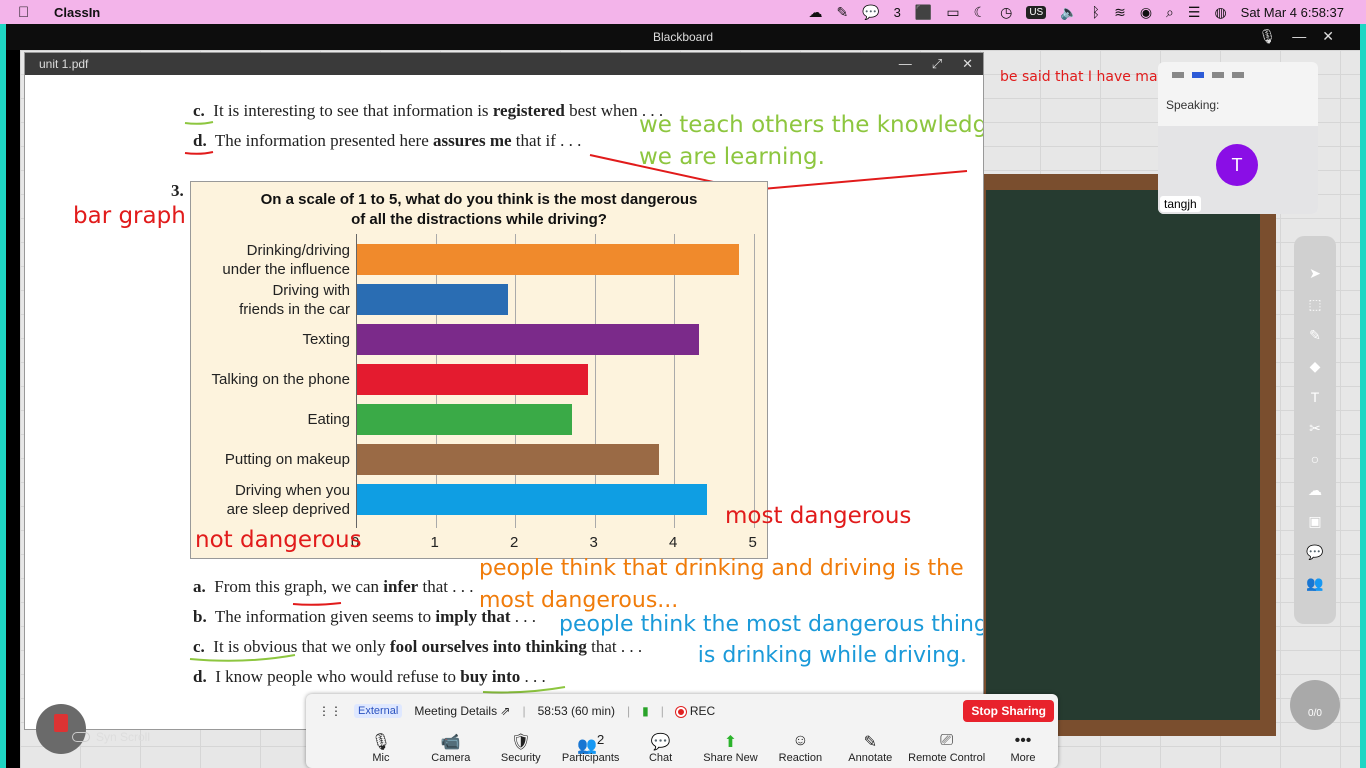 This screenshot has width=1366, height=768. Describe the element at coordinates (730, 742) in the screenshot. I see `share-screen-icon: ⬆` at that location.